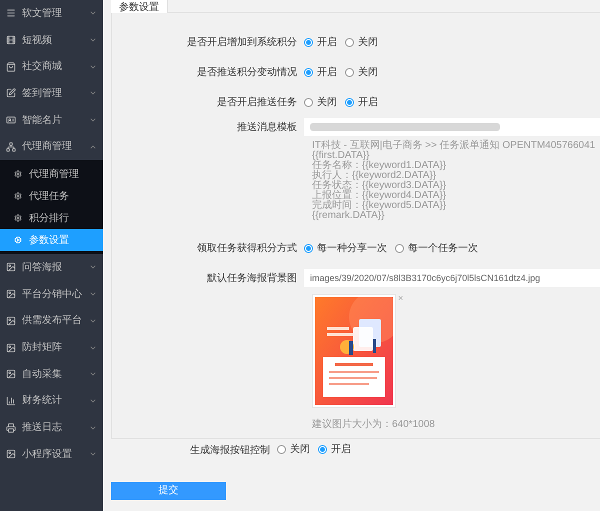 This screenshot has height=511, width=600. Describe the element at coordinates (345, 248) in the screenshot. I see `radio-option: 每一种分享一次` at that location.